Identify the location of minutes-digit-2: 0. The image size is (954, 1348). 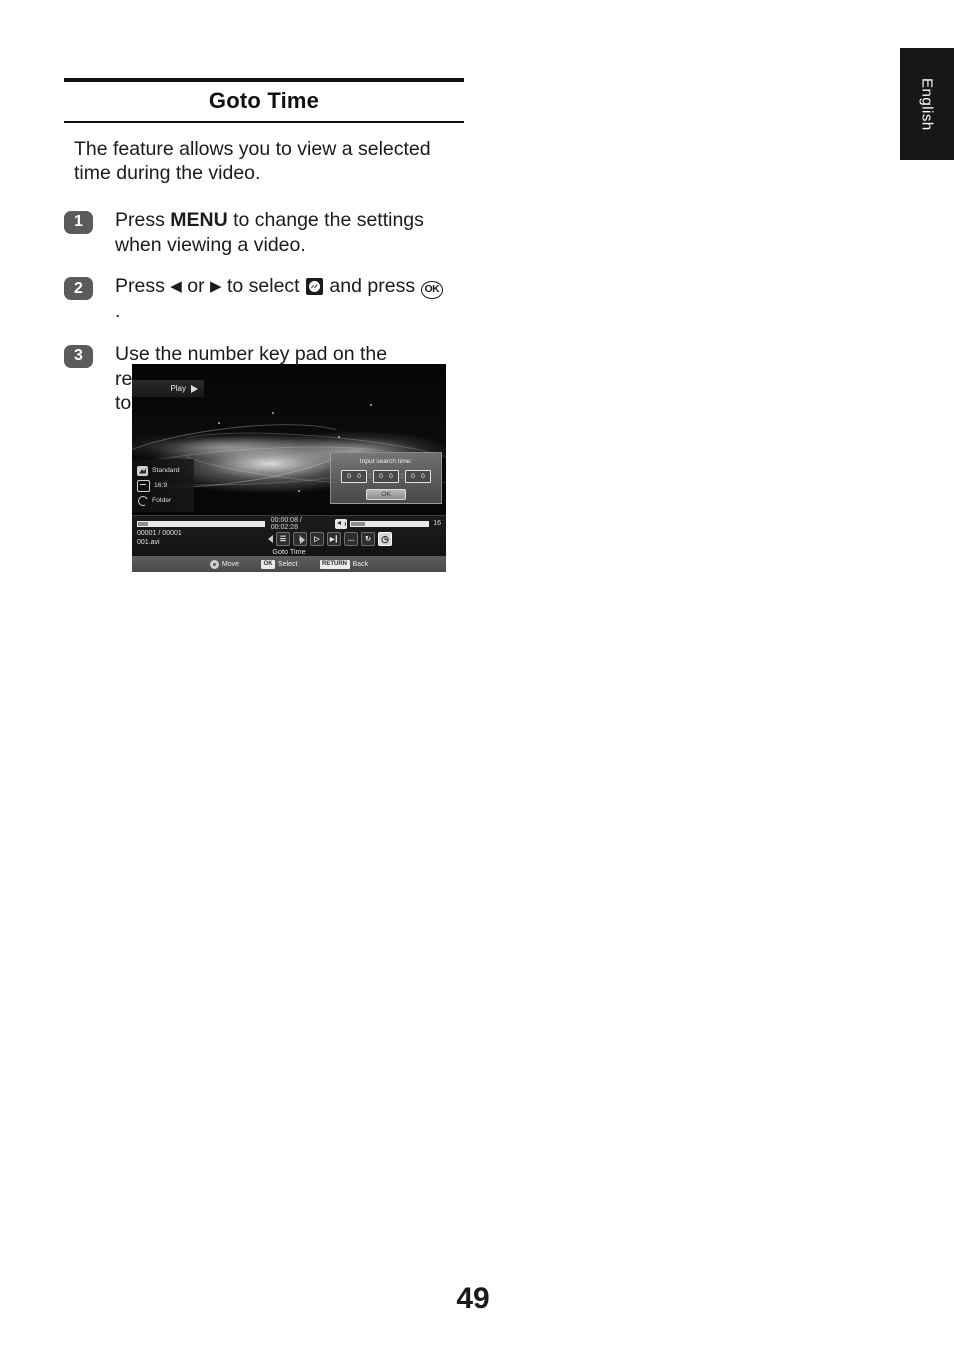
(391, 476).